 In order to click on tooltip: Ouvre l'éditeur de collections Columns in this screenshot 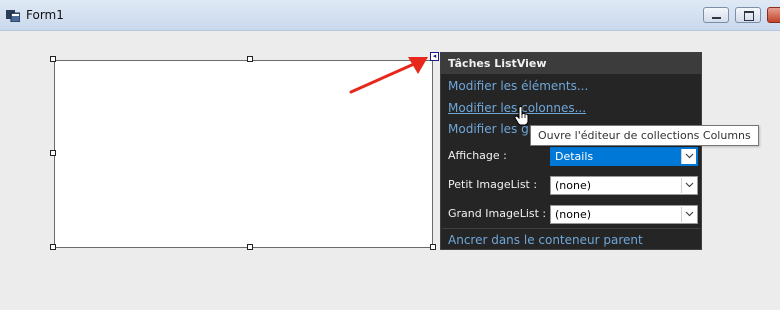, I will do `click(644, 135)`.